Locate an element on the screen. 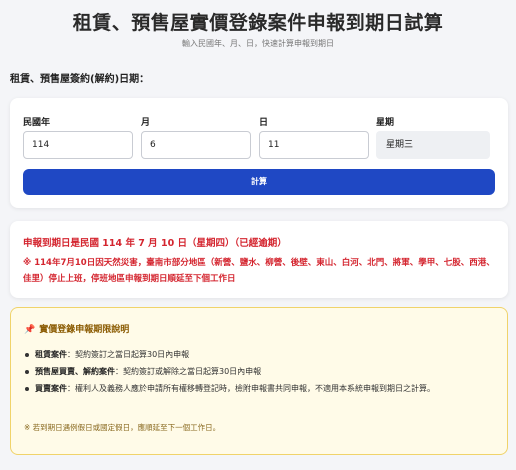 This screenshot has height=470, width=516. pushpin-icon: 📌 is located at coordinates (30, 330).